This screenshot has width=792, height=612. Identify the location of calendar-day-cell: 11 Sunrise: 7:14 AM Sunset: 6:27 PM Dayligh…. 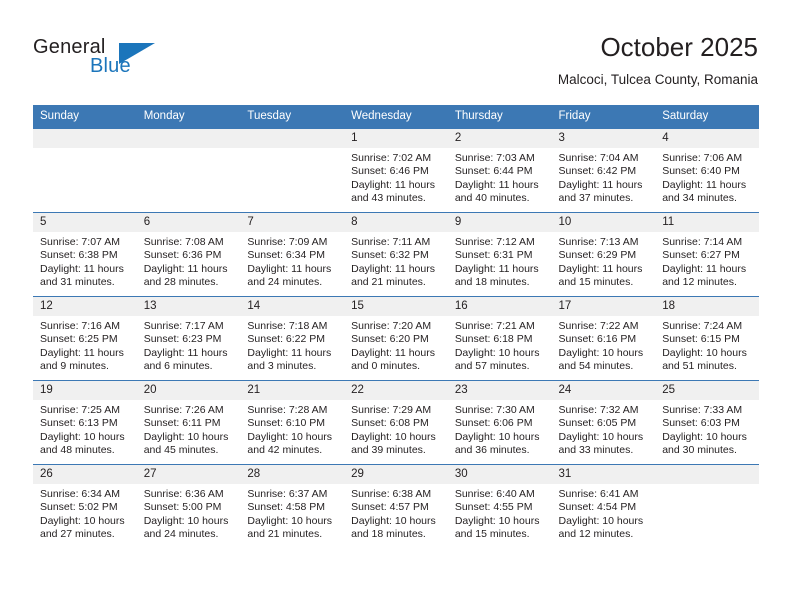
(707, 254).